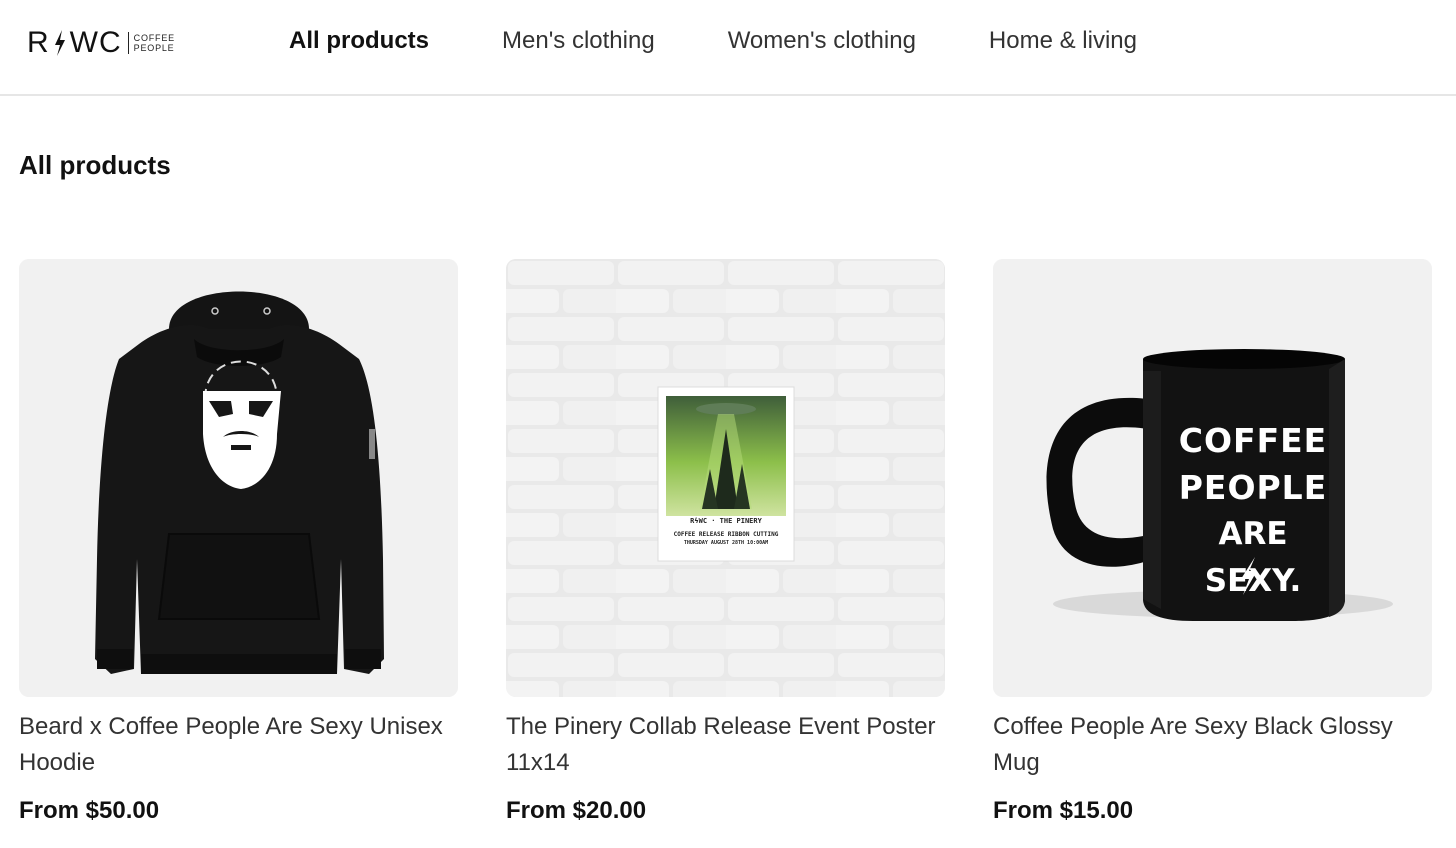 The height and width of the screenshot is (848, 1456). Describe the element at coordinates (1253, 440) in the screenshot. I see `mug-line1: COFFEE` at that location.